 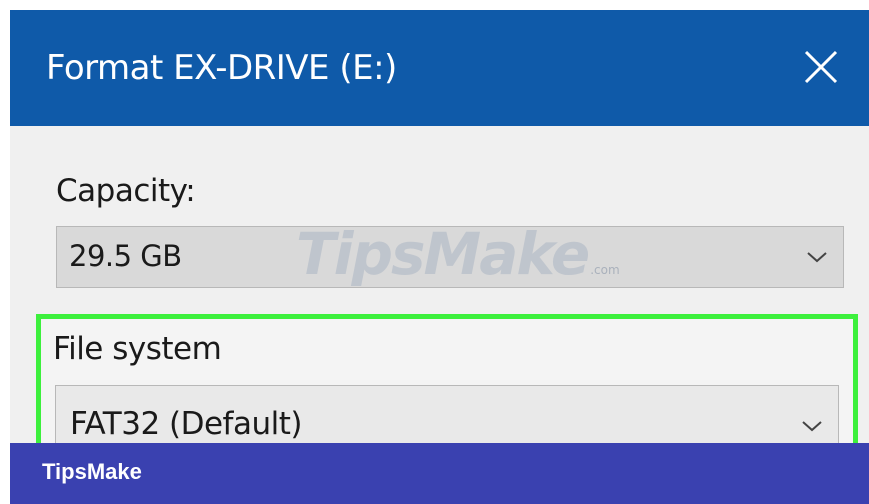 I want to click on capacity-dropdown: 29.5 GB, so click(x=450, y=257).